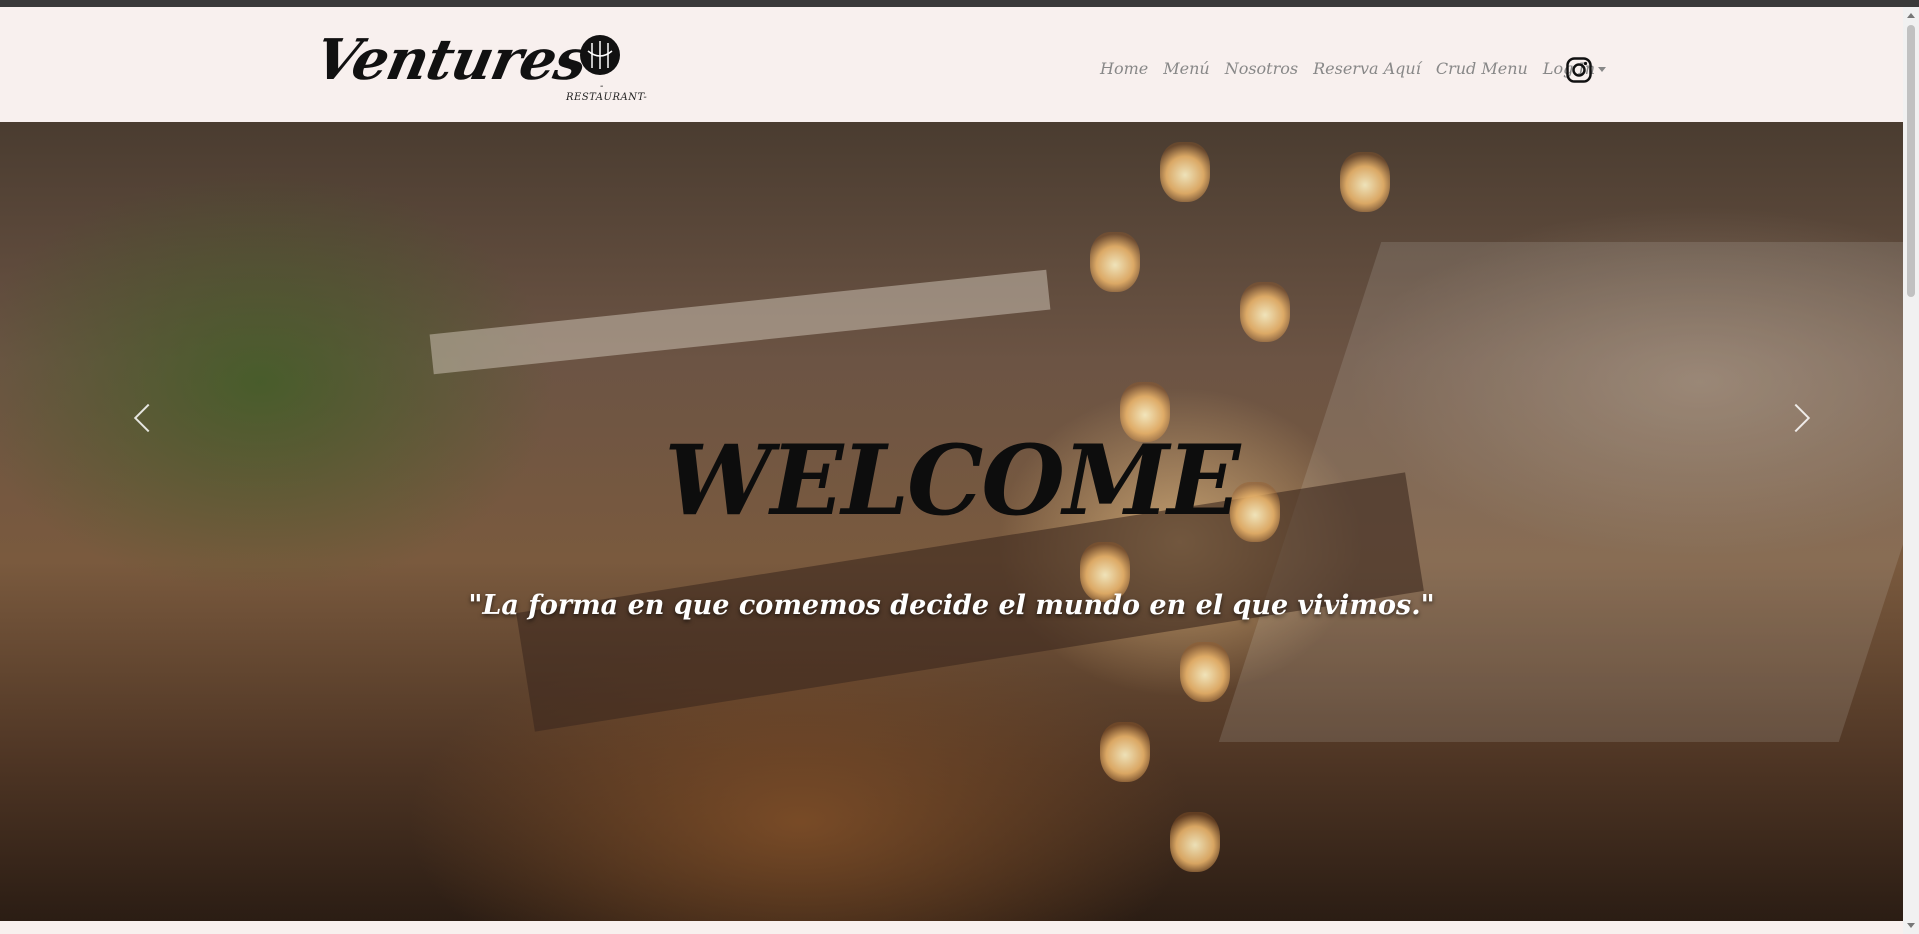  What do you see at coordinates (1482, 68) in the screenshot?
I see `nav-crud-menu: Crud Menu` at bounding box center [1482, 68].